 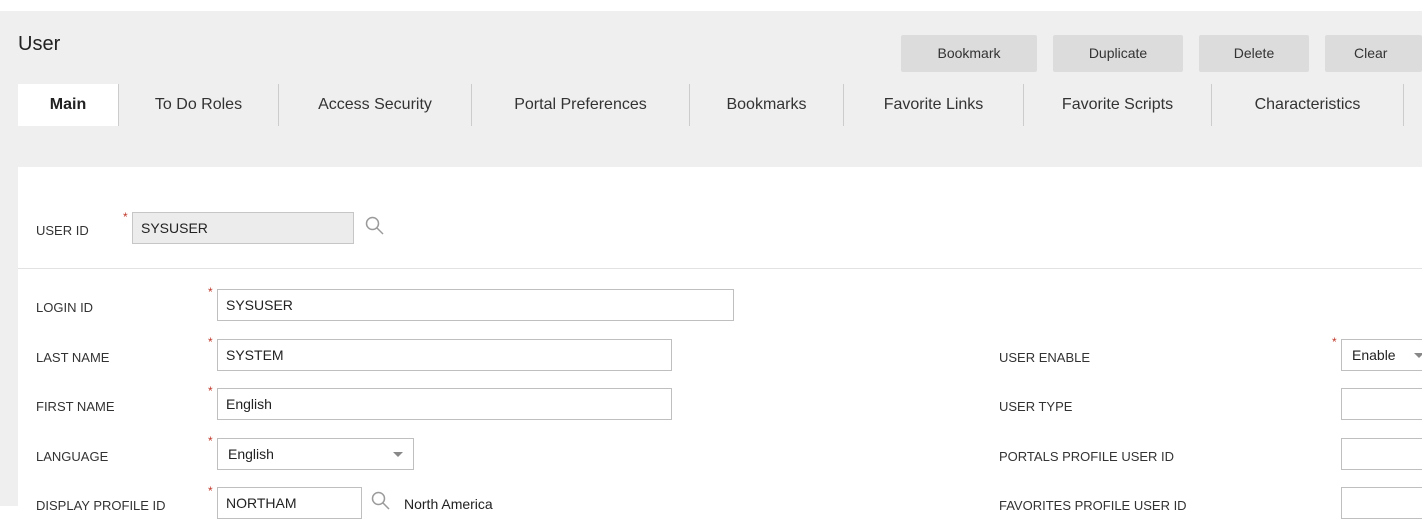 What do you see at coordinates (243, 228) in the screenshot?
I see `user-id-field: SYSUSER` at bounding box center [243, 228].